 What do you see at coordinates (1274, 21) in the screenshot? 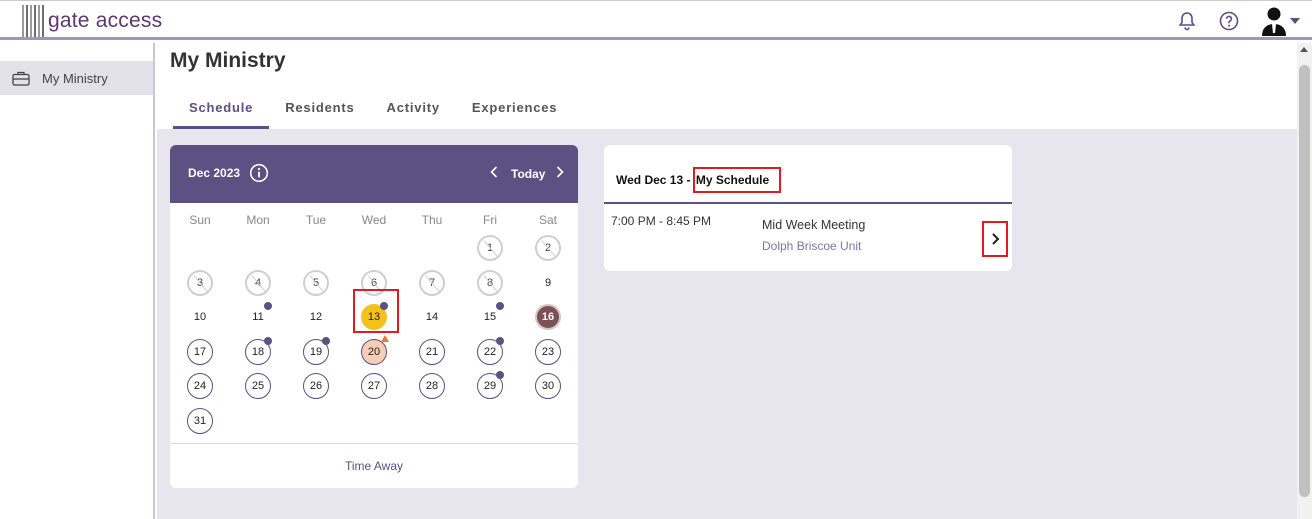
I see `avatar` at bounding box center [1274, 21].